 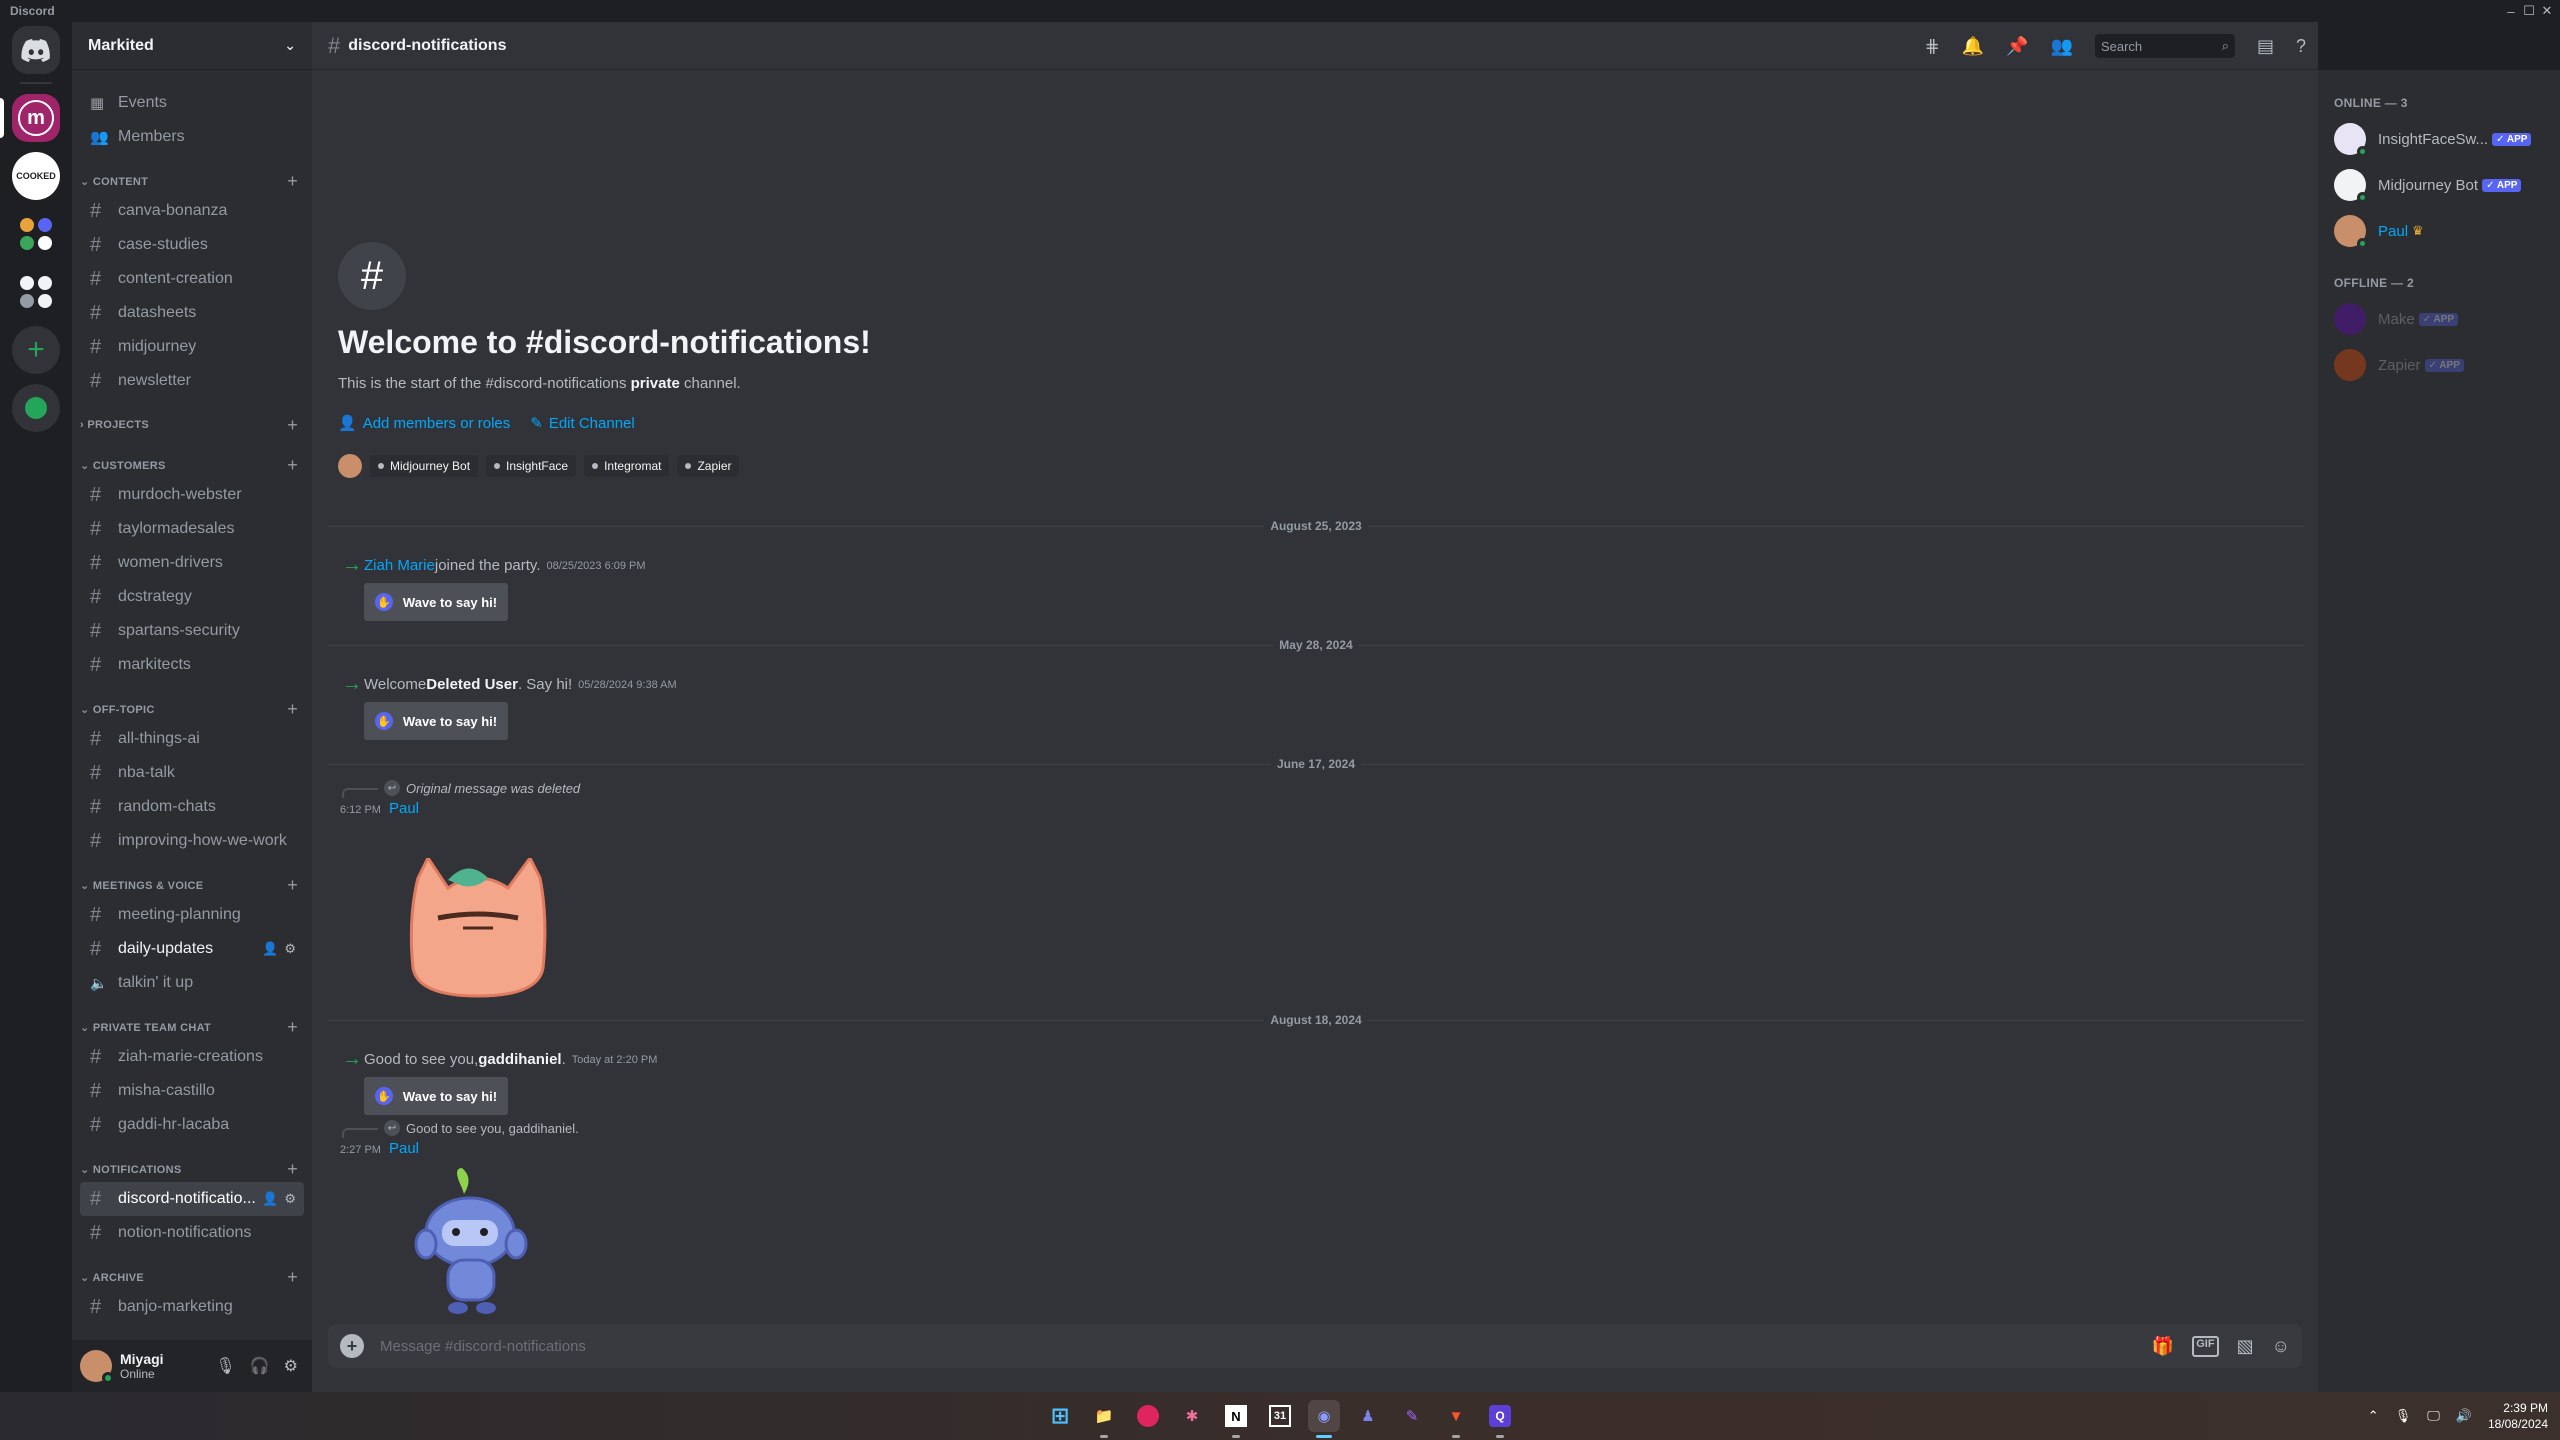 I want to click on tray-chevron-icon: ⌃, so click(x=2373, y=1416).